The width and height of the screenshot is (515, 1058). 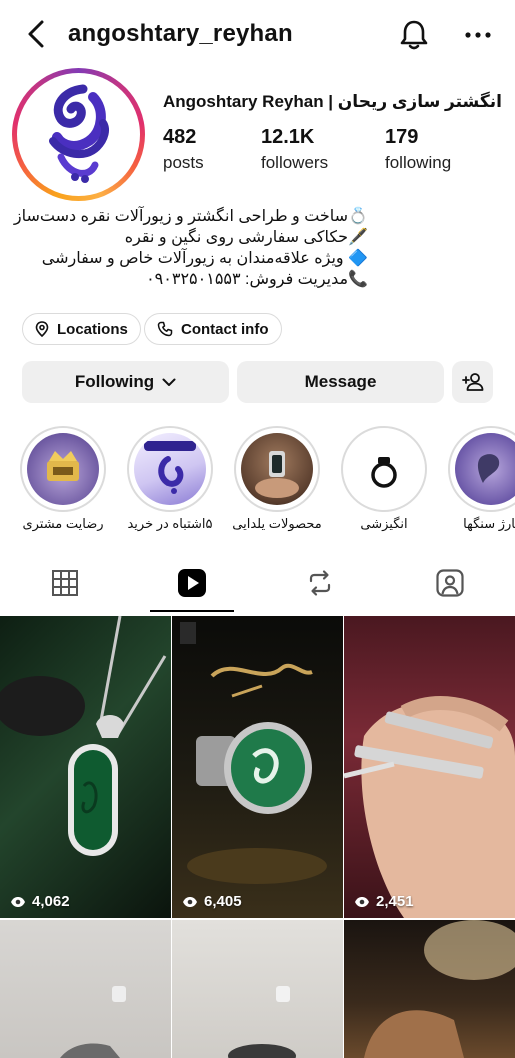 I want to click on pendant-image, so click(x=83, y=736).